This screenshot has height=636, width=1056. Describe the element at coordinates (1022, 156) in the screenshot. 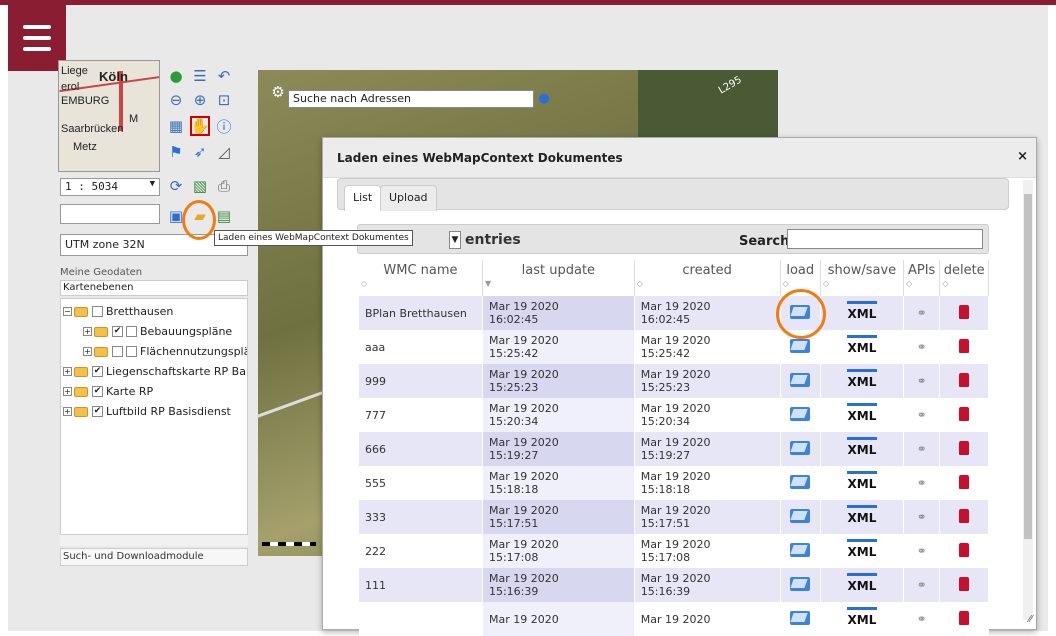

I see `close-icon: ×` at that location.